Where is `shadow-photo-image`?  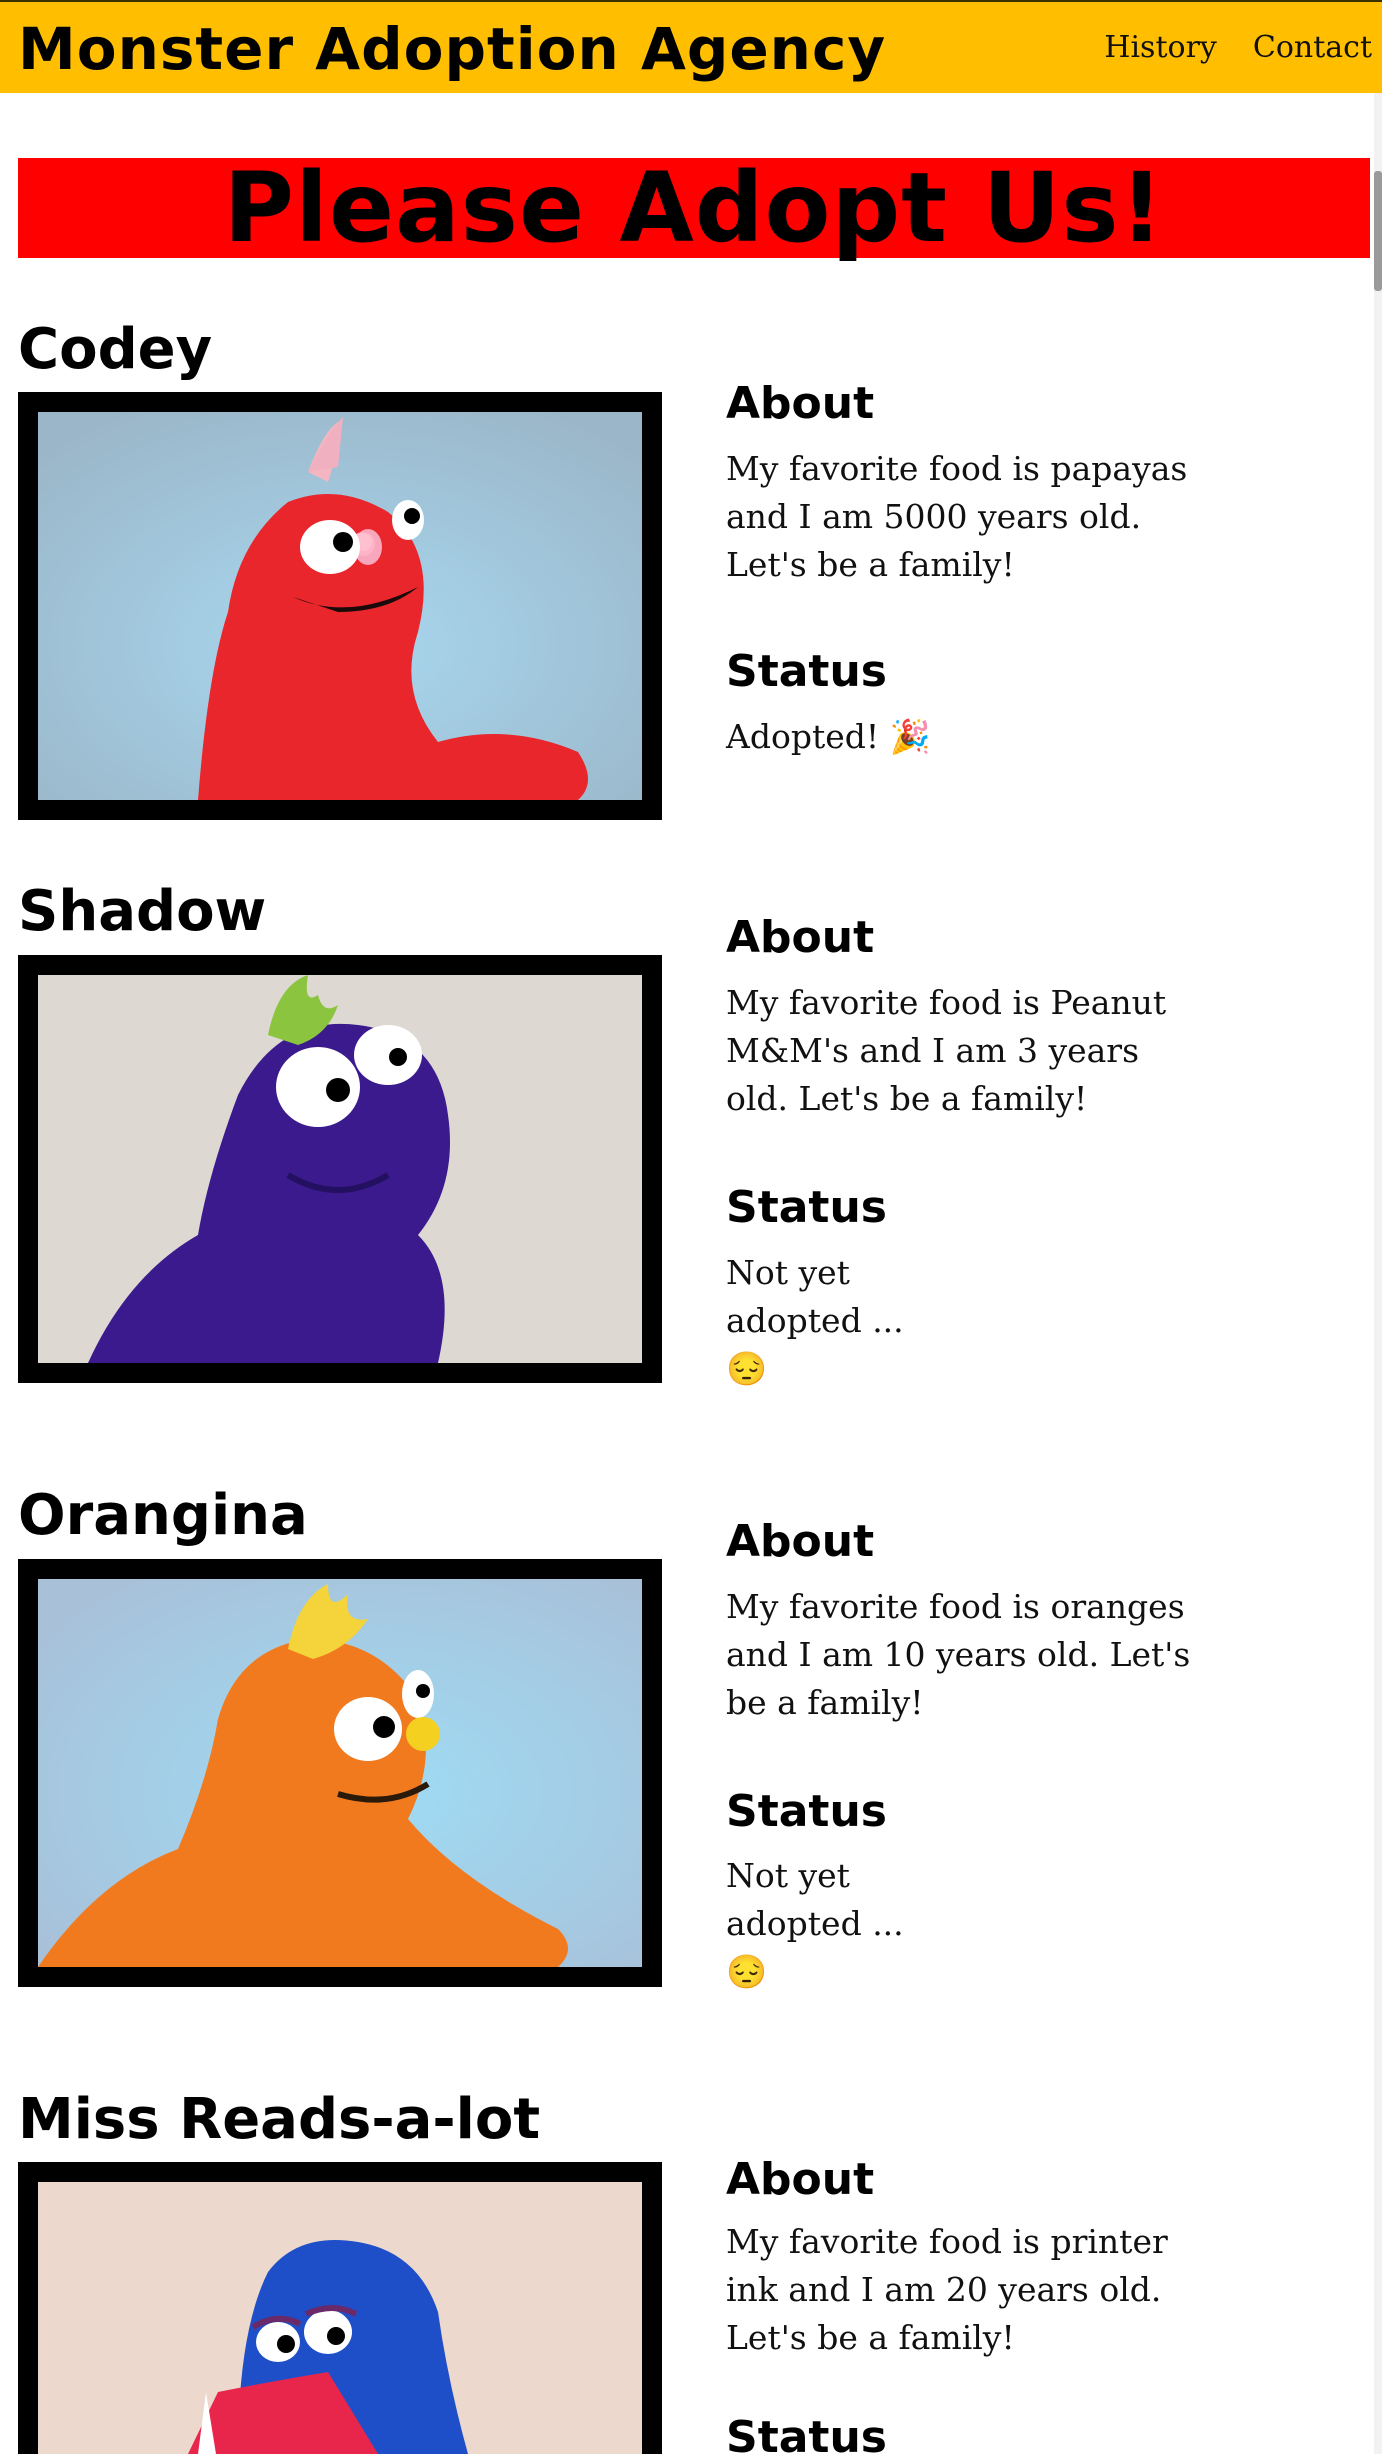 shadow-photo-image is located at coordinates (340, 1169).